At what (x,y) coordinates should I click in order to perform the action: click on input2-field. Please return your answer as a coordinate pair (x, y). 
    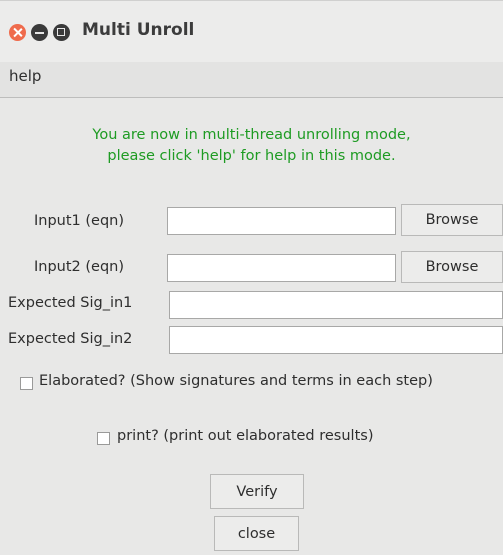
    Looking at the image, I should click on (281, 268).